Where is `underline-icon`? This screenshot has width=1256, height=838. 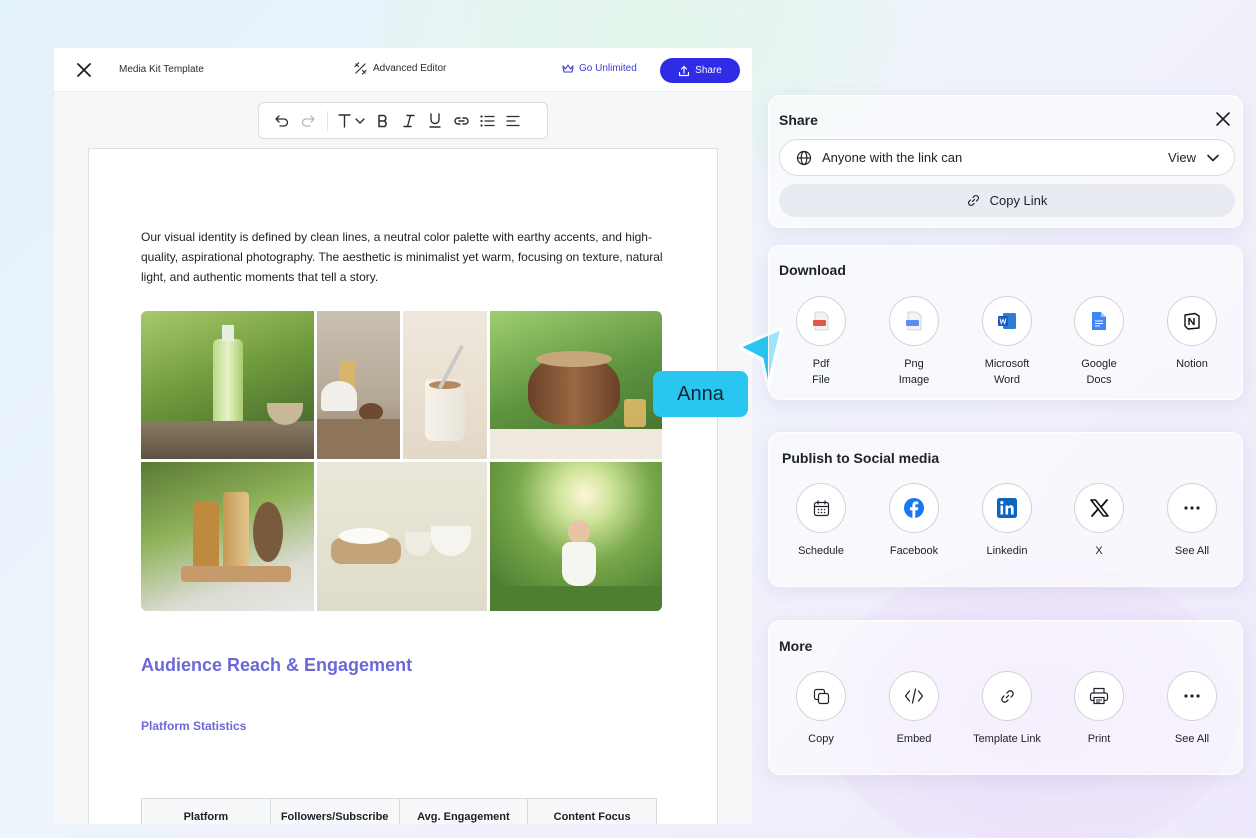 underline-icon is located at coordinates (435, 120).